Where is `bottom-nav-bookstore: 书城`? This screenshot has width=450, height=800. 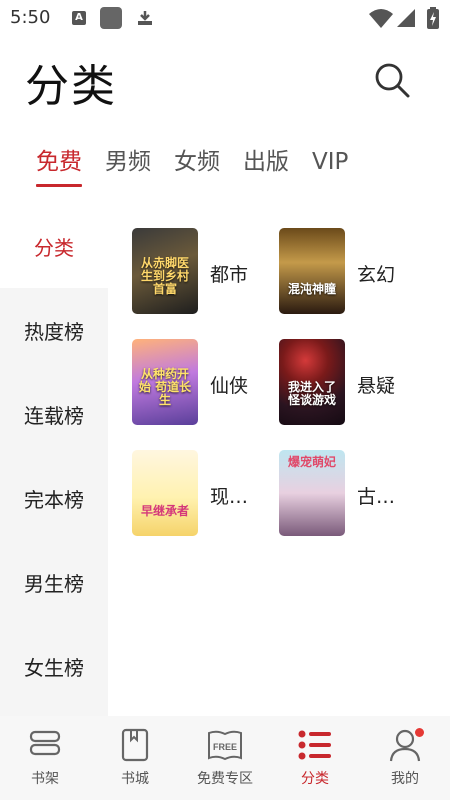 bottom-nav-bookstore: 书城 is located at coordinates (135, 758).